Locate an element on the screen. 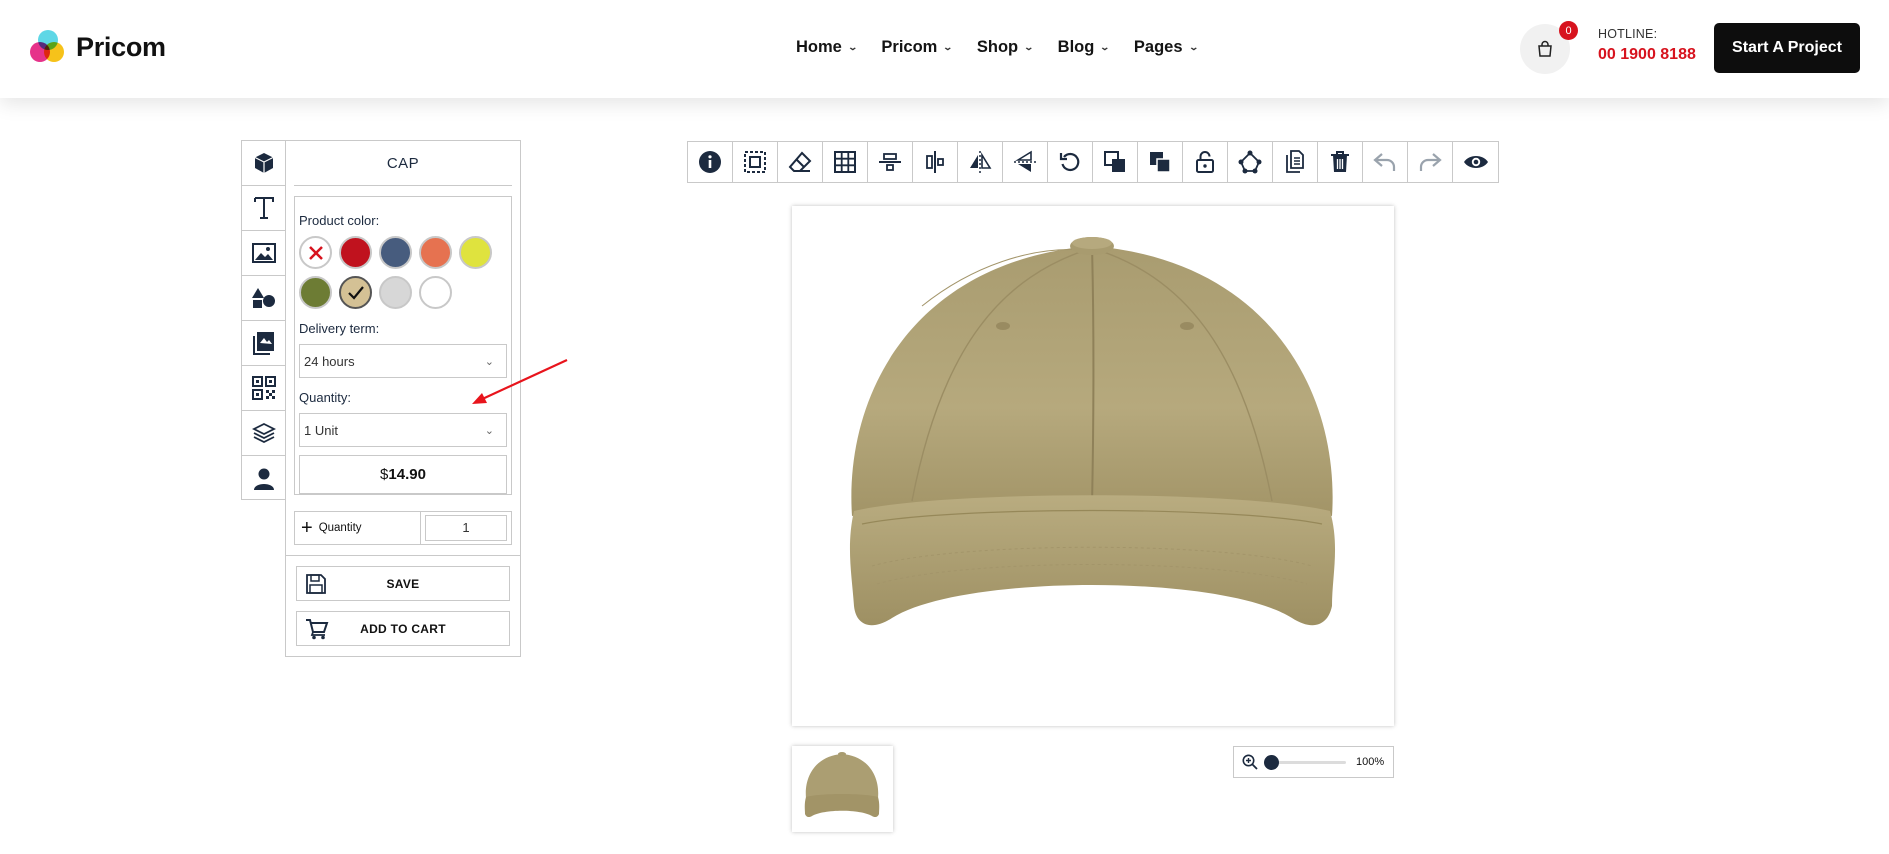 This screenshot has width=1889, height=854. trash-icon is located at coordinates (1340, 161).